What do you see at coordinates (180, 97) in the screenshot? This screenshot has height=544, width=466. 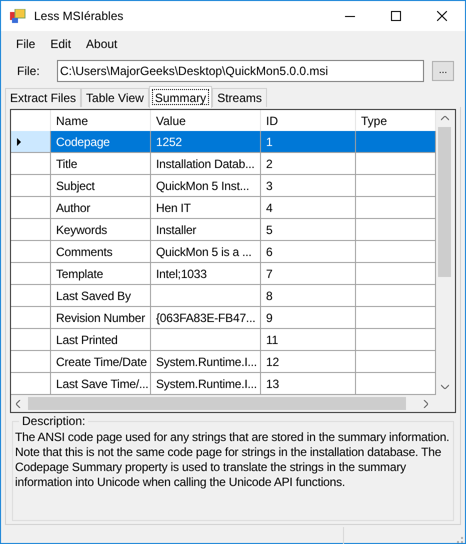 I see `tab: Summary` at bounding box center [180, 97].